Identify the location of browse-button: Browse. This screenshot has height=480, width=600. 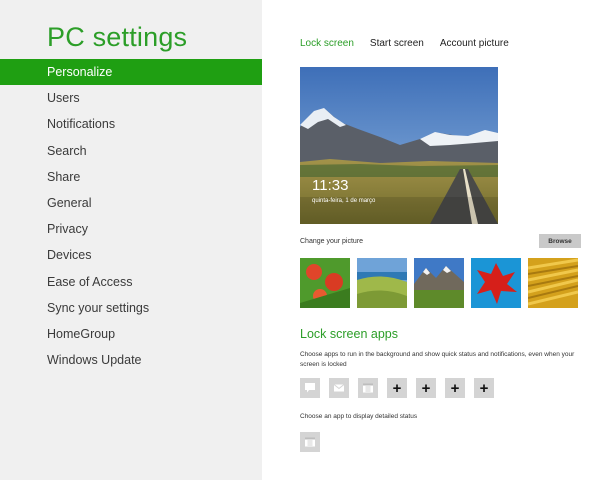
(560, 241).